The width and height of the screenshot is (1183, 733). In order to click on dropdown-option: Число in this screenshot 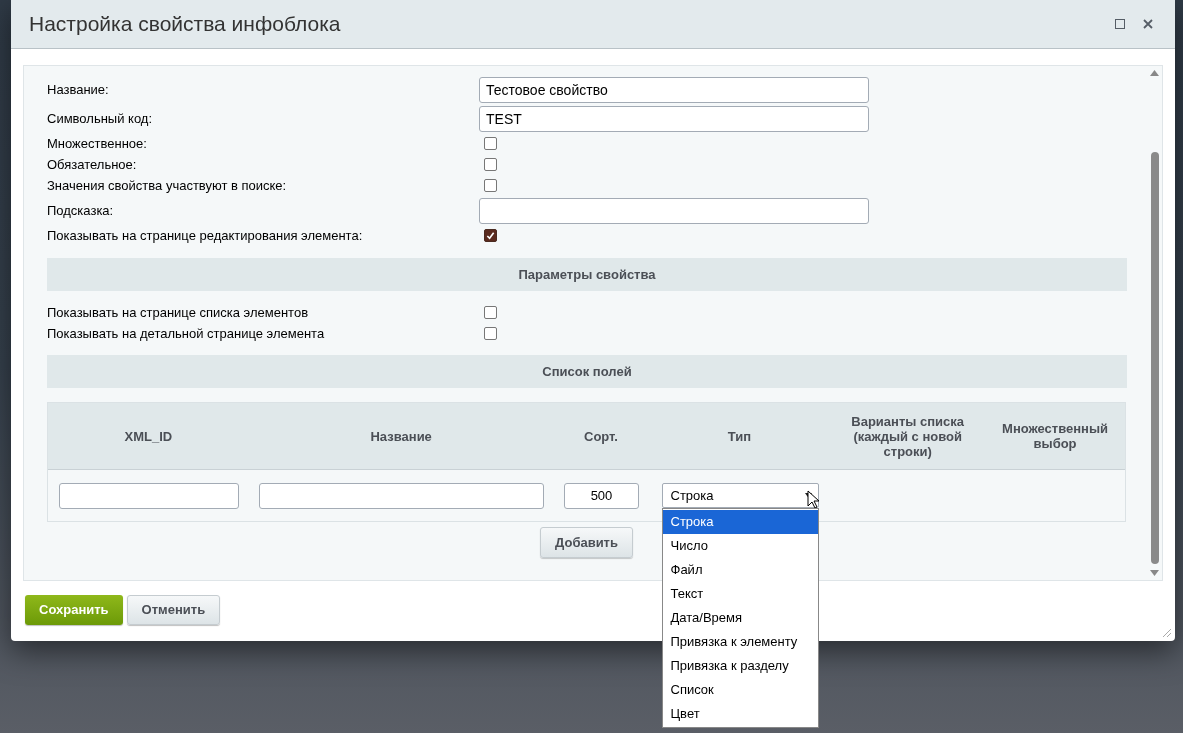, I will do `click(740, 546)`.